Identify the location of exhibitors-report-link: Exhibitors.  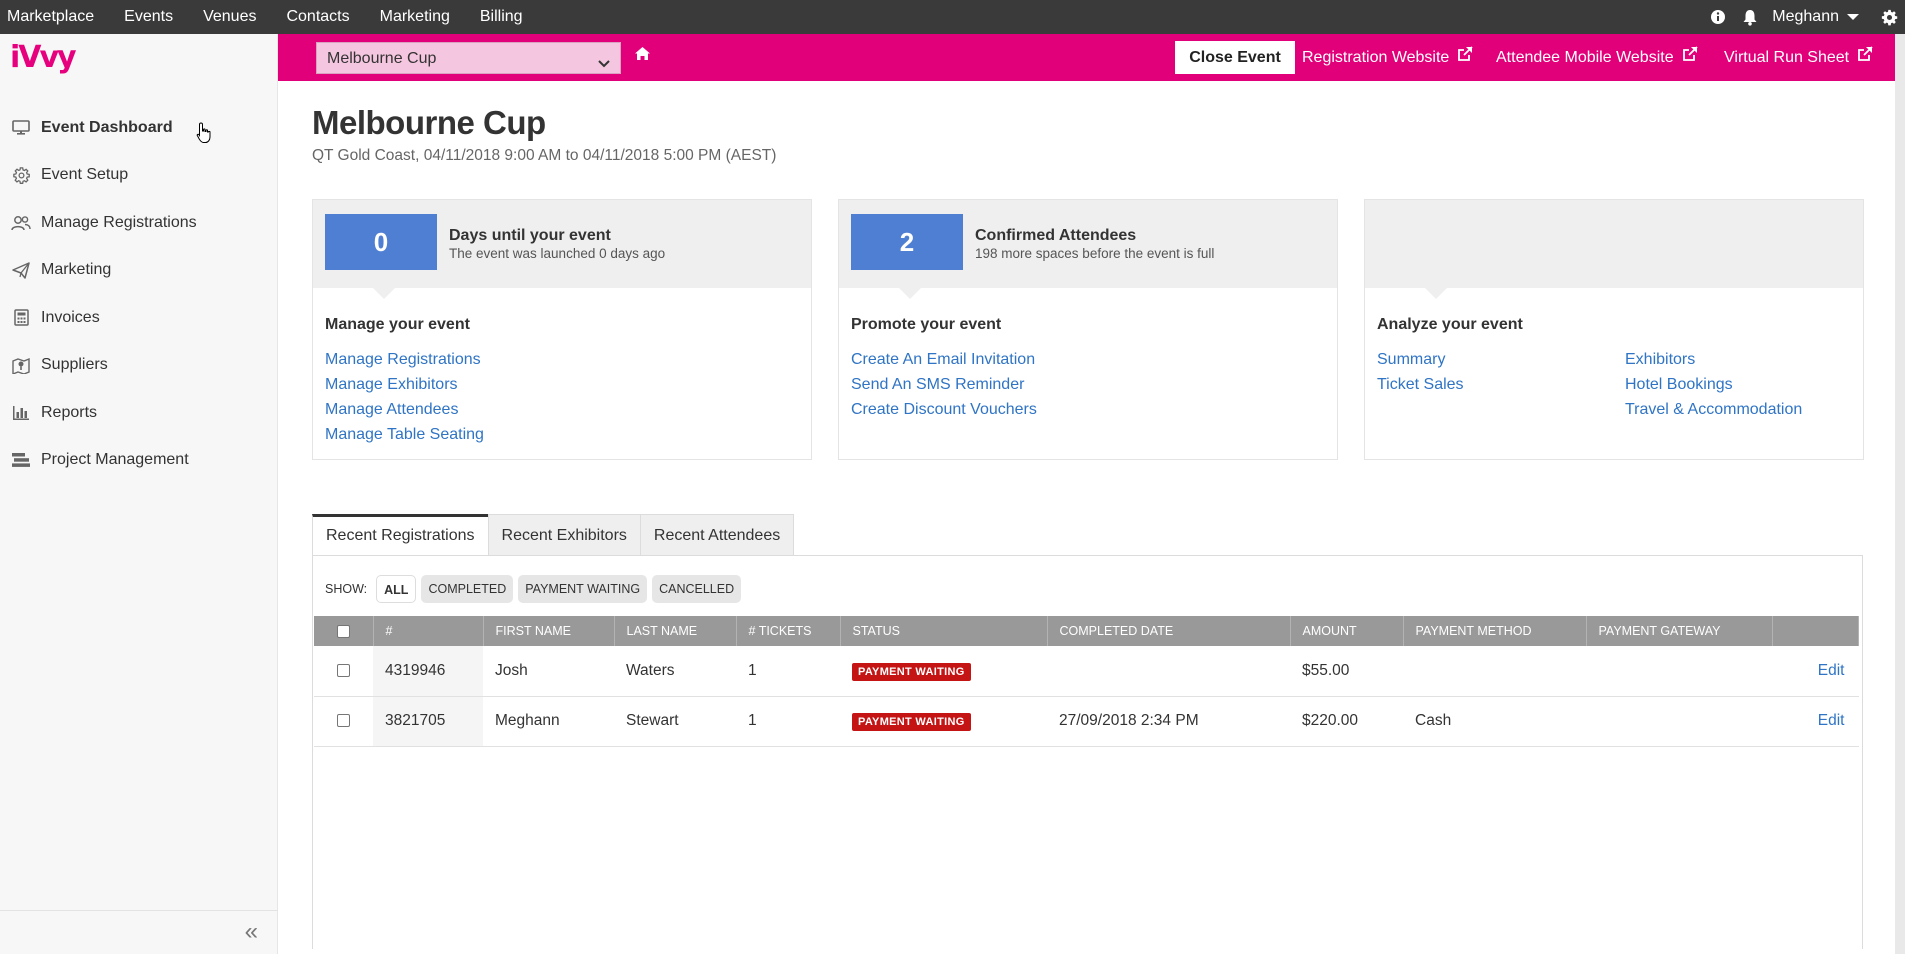
(1660, 360).